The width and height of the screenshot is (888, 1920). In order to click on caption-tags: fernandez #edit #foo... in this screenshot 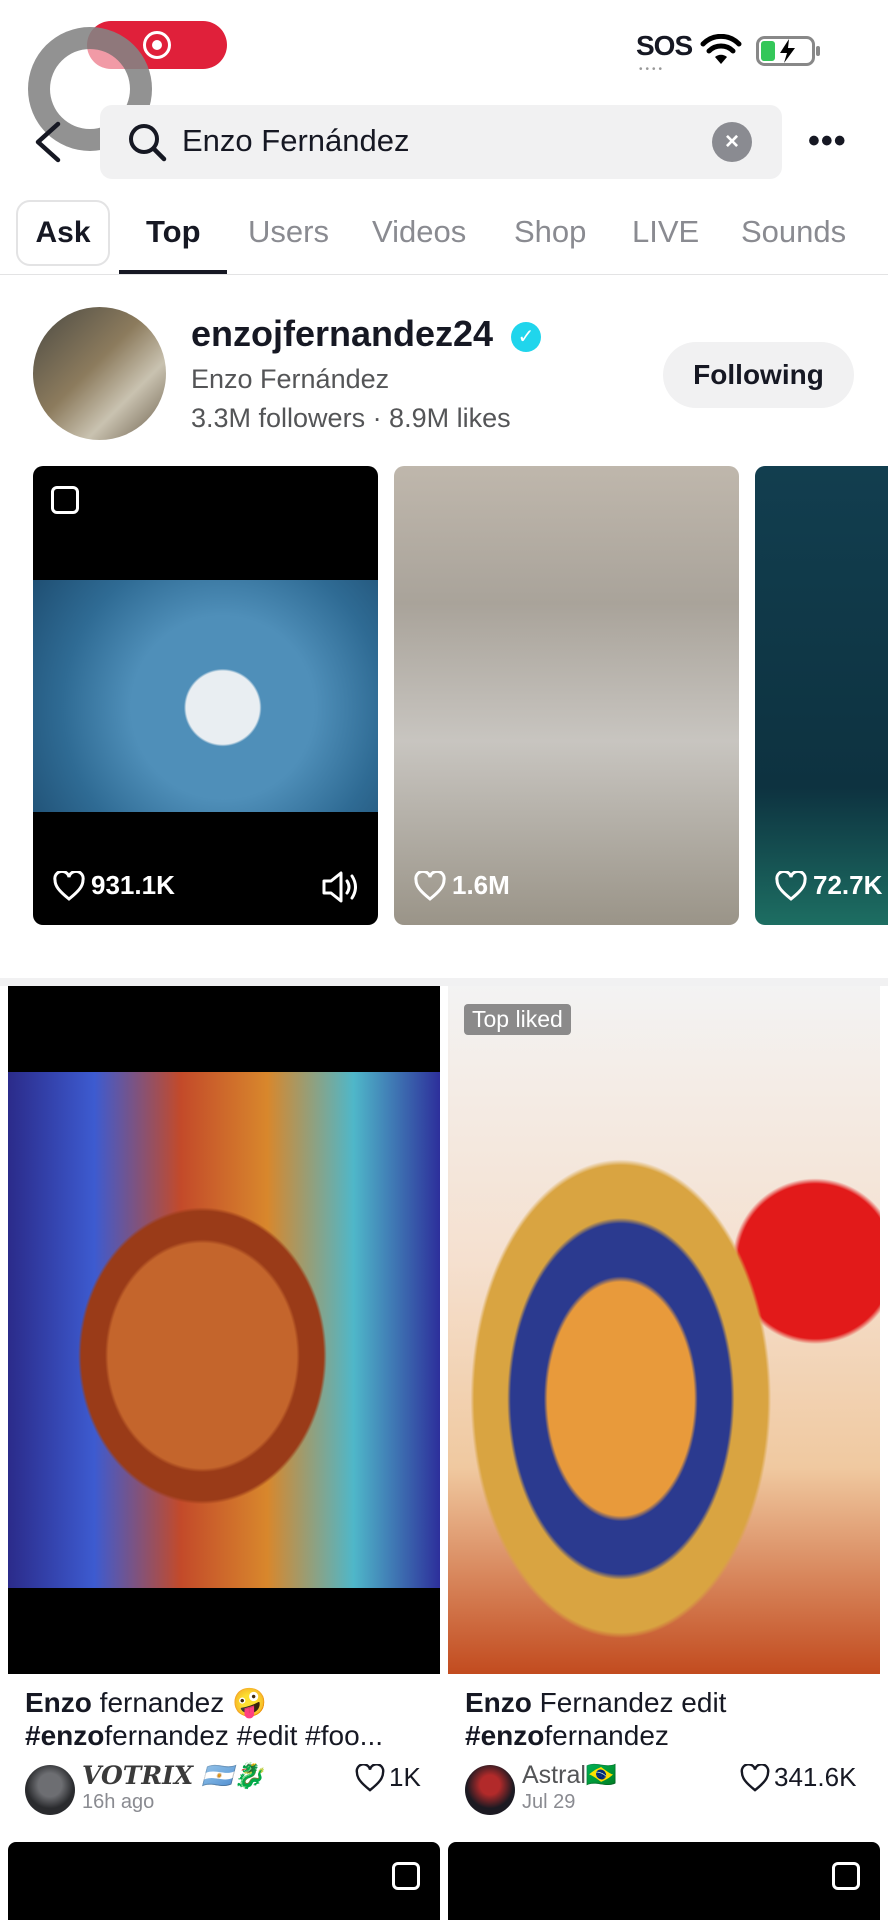, I will do `click(244, 1735)`.